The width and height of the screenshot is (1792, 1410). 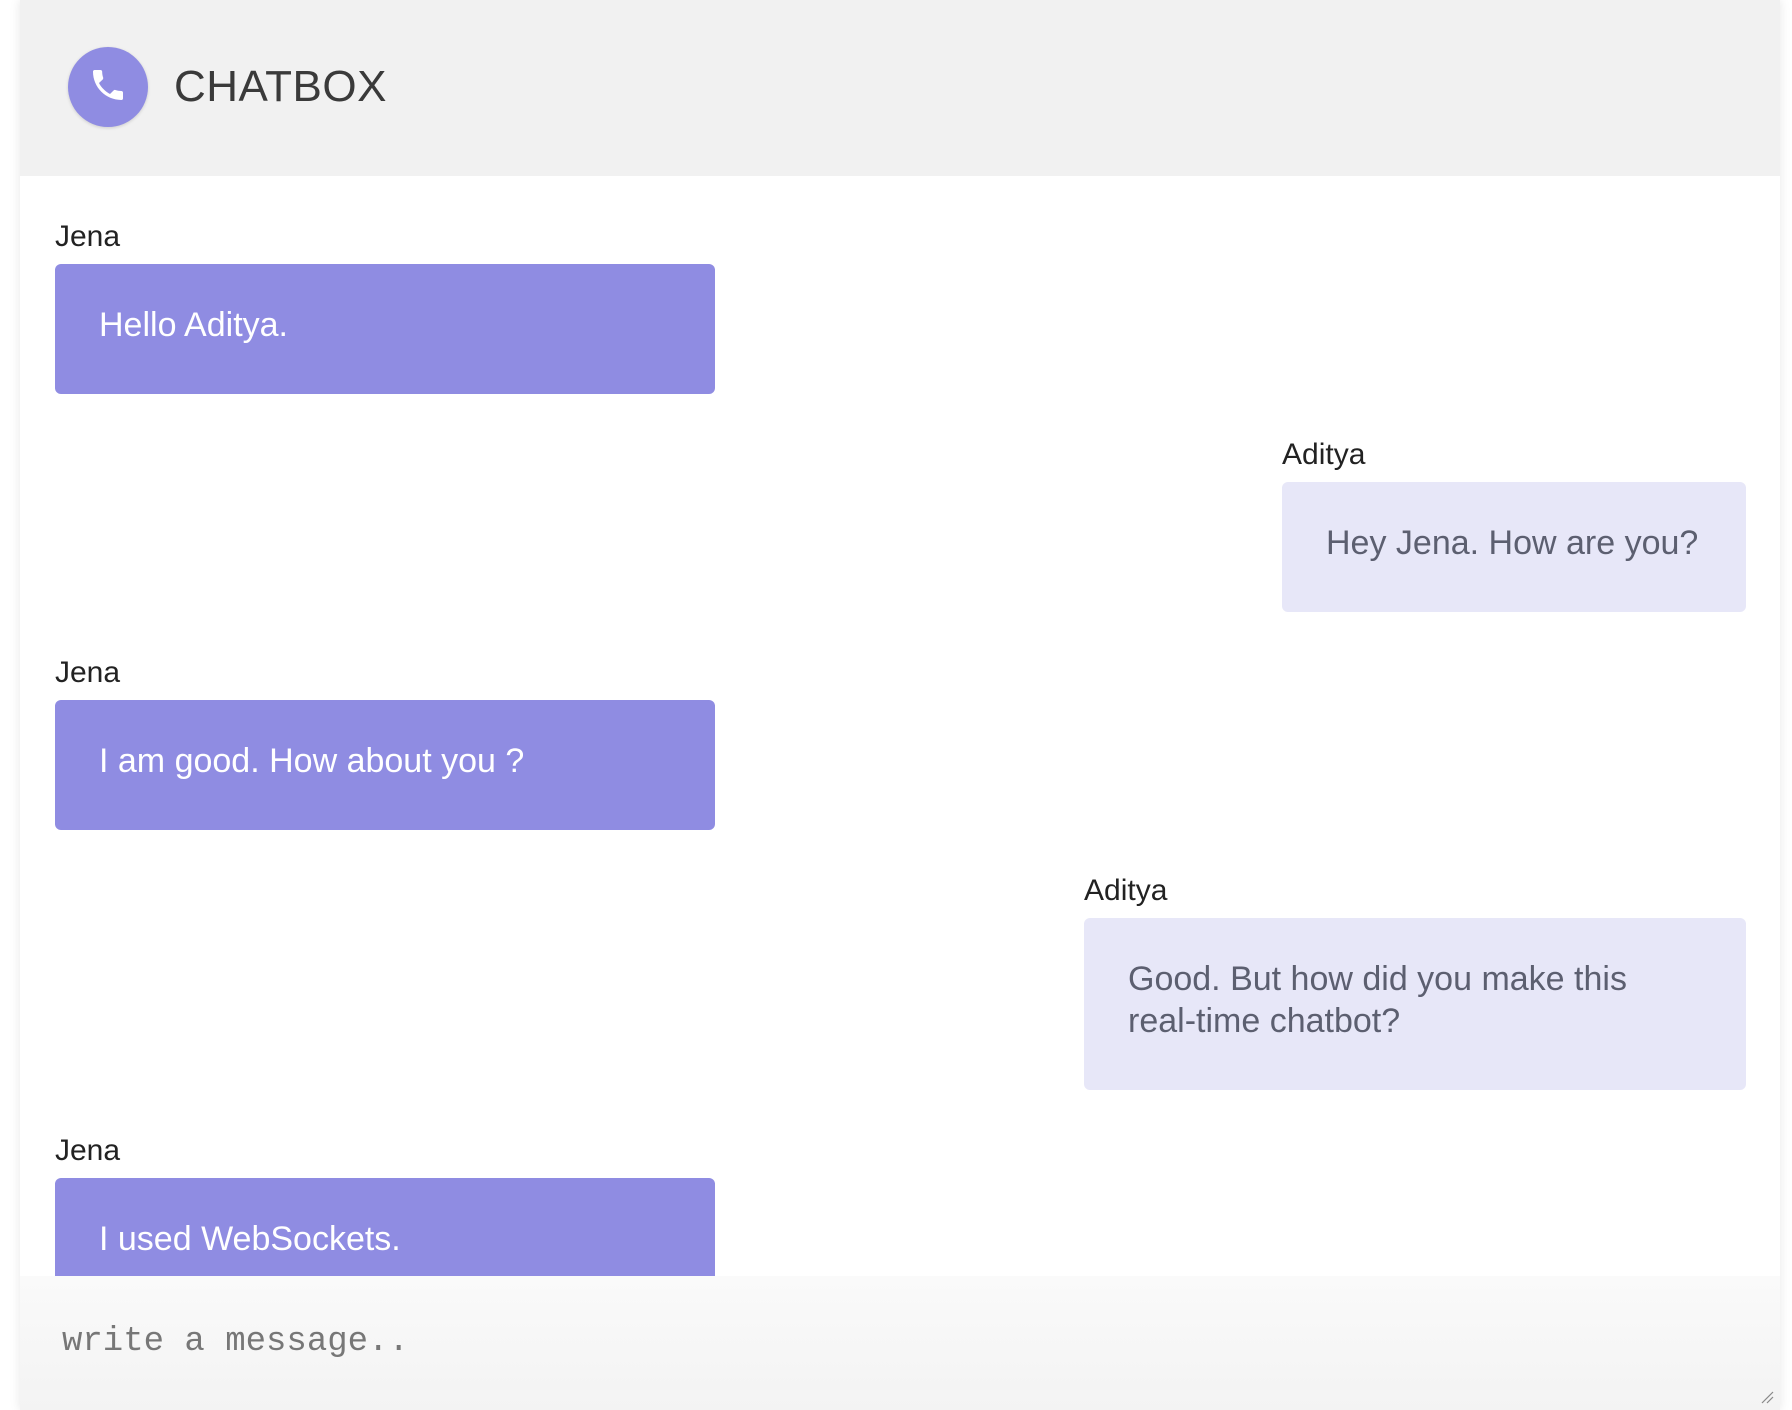 I want to click on resize-handle-icon, so click(x=1766, y=1396).